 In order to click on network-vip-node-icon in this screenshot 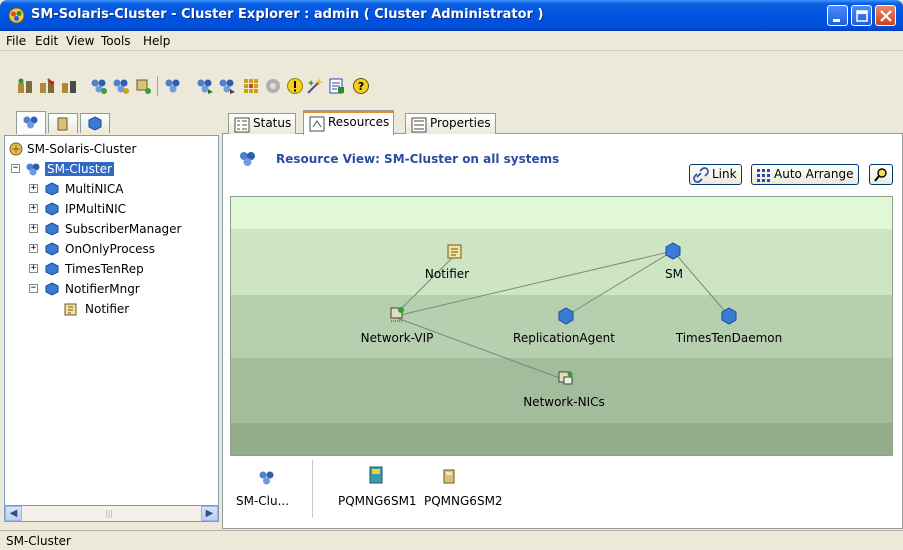, I will do `click(397, 314)`.